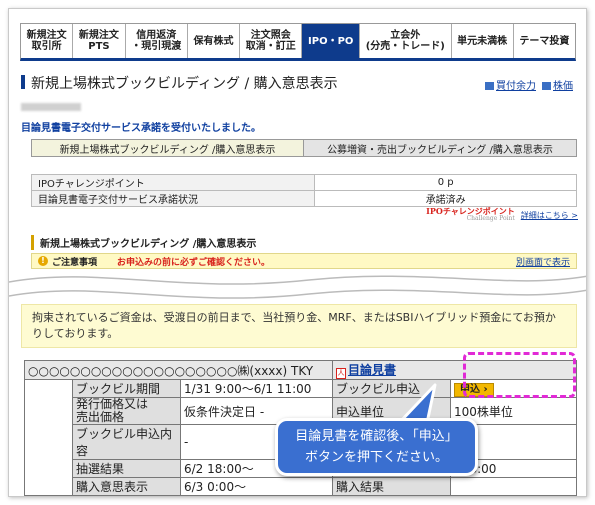 Image resolution: width=595 pixels, height=505 pixels. I want to click on tab-5: IPO・PO, so click(331, 41).